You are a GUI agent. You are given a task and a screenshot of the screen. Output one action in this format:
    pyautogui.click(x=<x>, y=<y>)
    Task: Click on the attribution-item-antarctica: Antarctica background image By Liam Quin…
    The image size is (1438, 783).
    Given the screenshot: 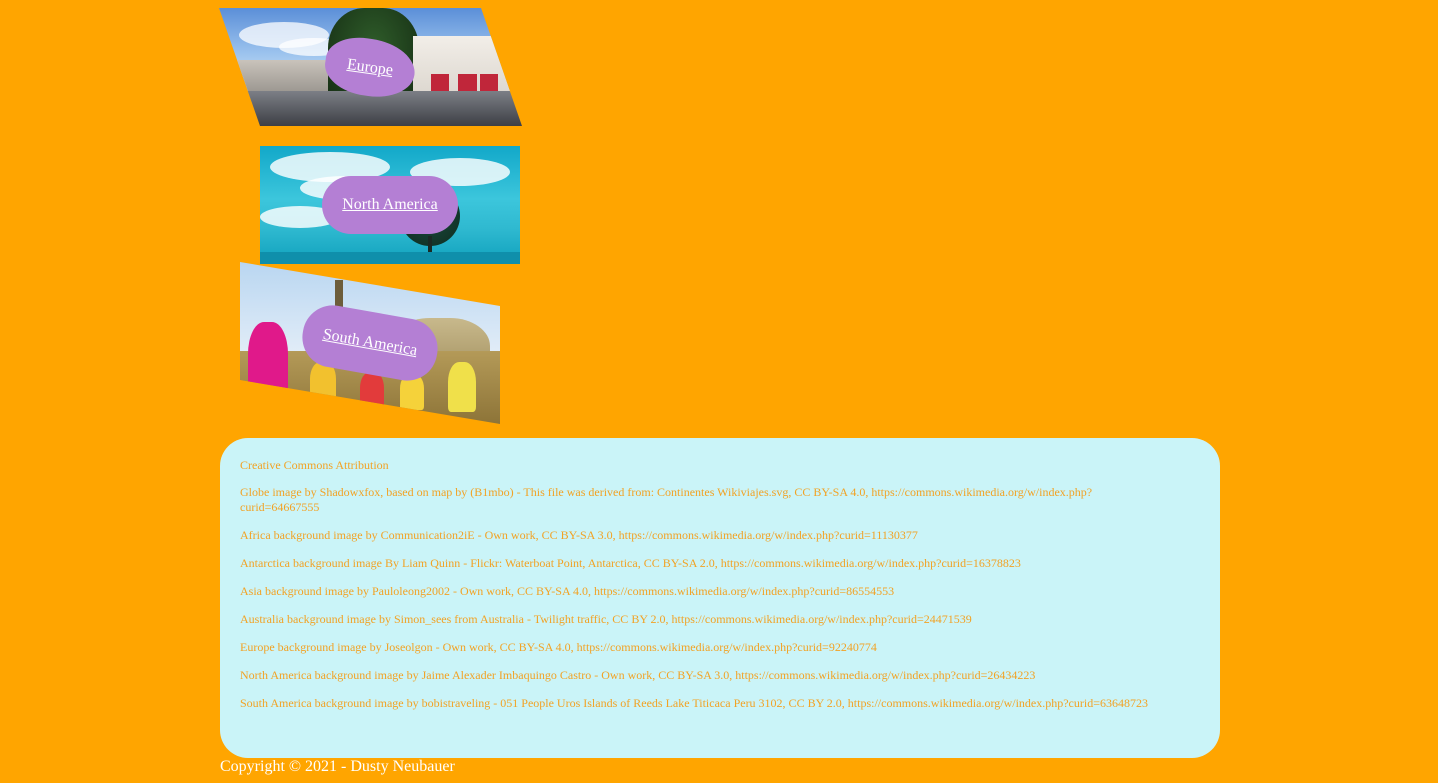 What is the action you would take?
    pyautogui.click(x=630, y=563)
    